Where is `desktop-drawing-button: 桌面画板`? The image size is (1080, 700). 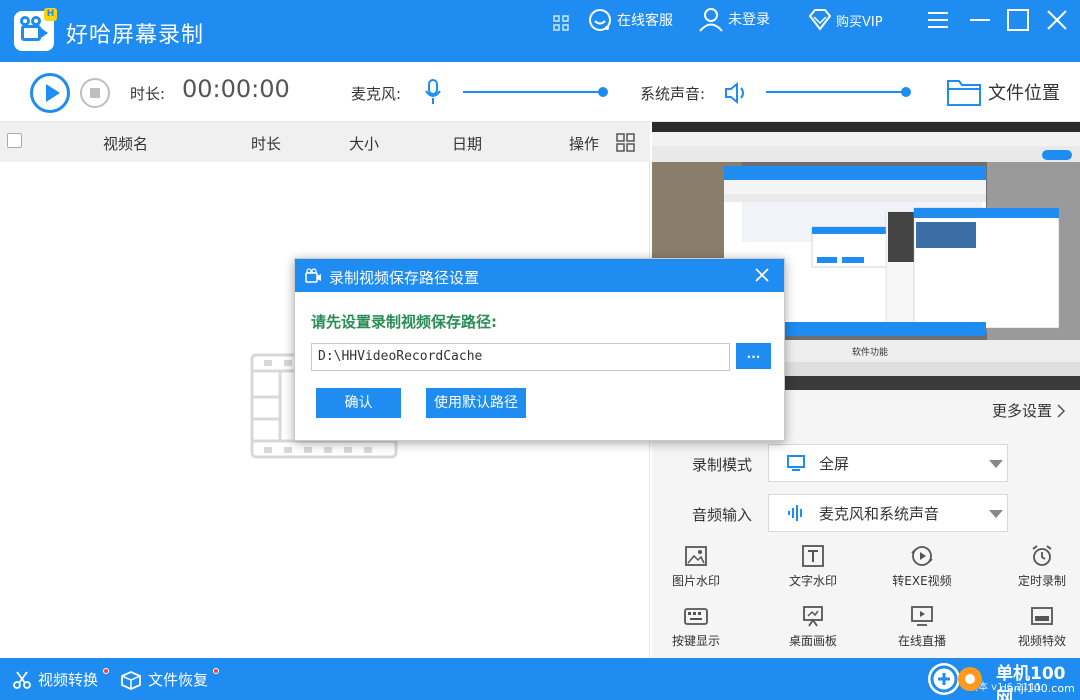
desktop-drawing-button: 桌面画板 is located at coordinates (813, 626).